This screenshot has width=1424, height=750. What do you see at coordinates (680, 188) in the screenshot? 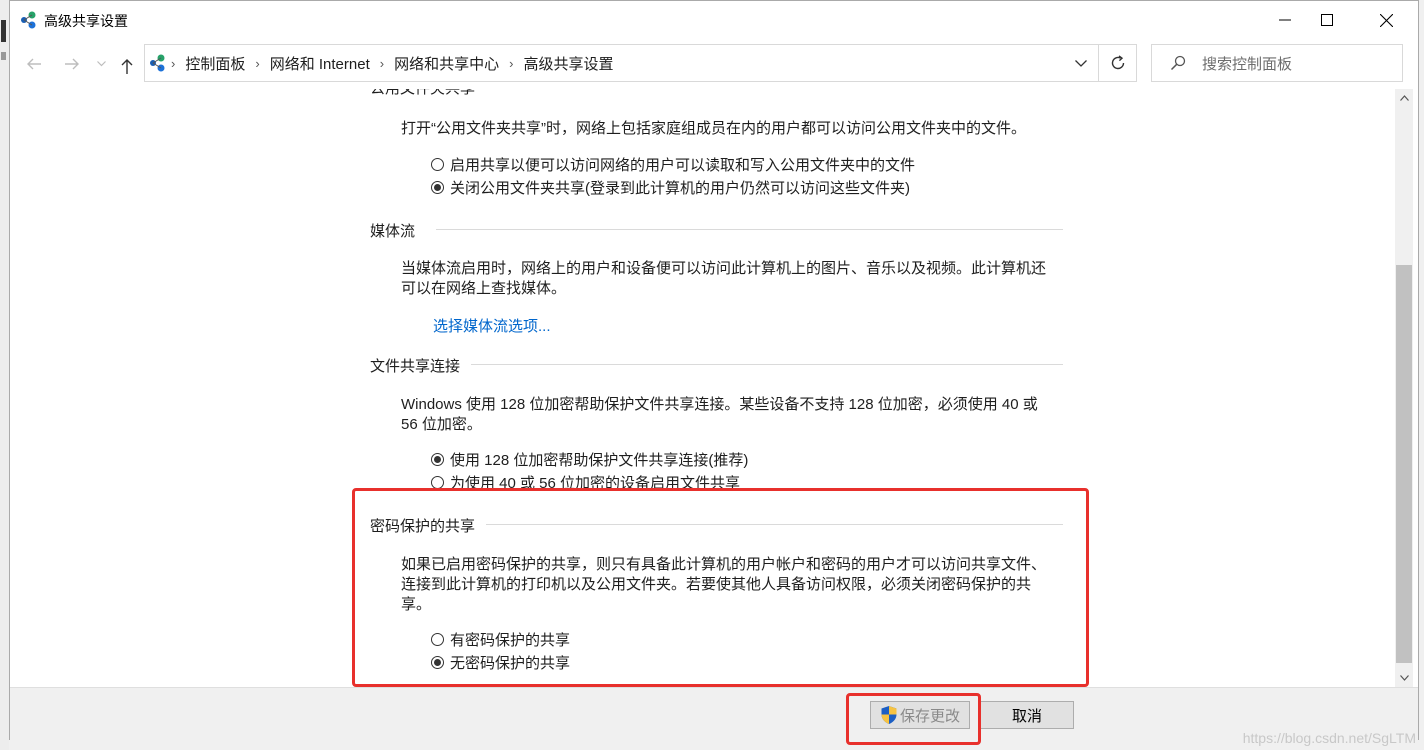
I see `option-label: 关闭公用文件夹共享(登录到此计算机的用户仍然可以访问这些文件夹)` at bounding box center [680, 188].